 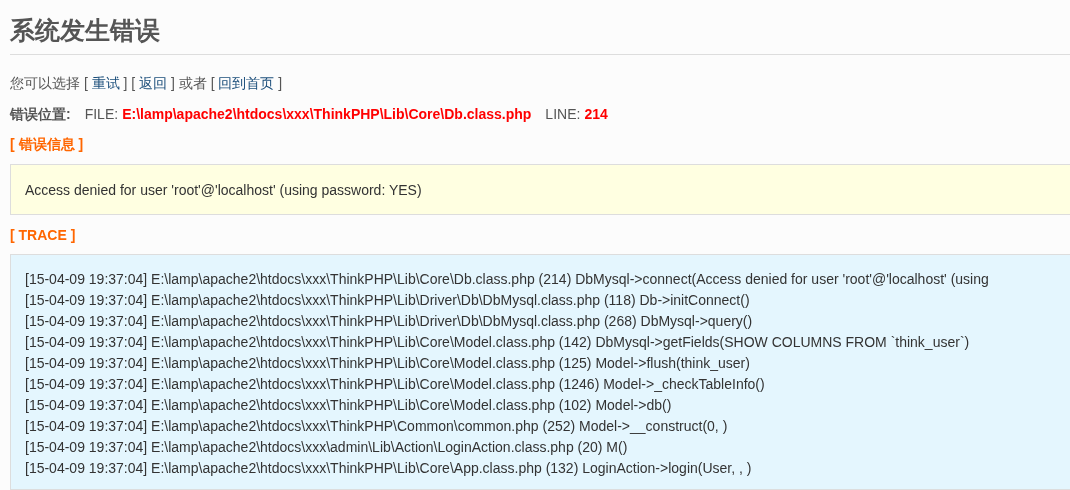 What do you see at coordinates (596, 114) in the screenshot?
I see `line-number: 214` at bounding box center [596, 114].